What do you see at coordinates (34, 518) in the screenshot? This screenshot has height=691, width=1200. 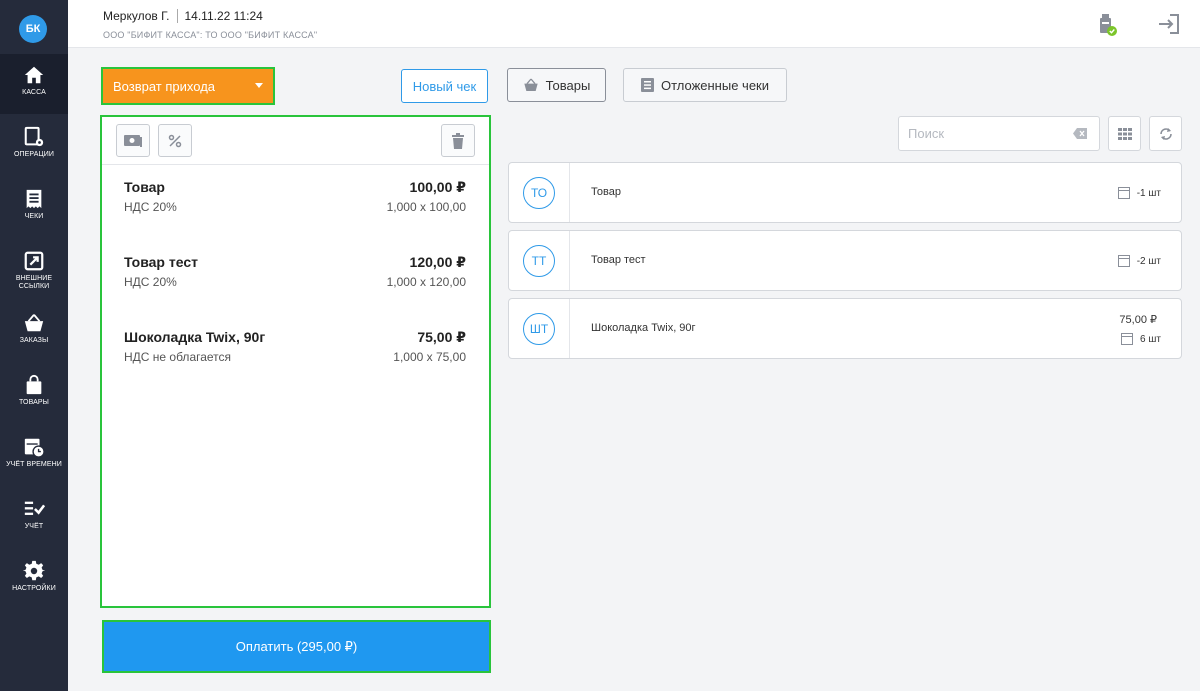 I see `sidebar-item-accounting: УЧЁТ` at bounding box center [34, 518].